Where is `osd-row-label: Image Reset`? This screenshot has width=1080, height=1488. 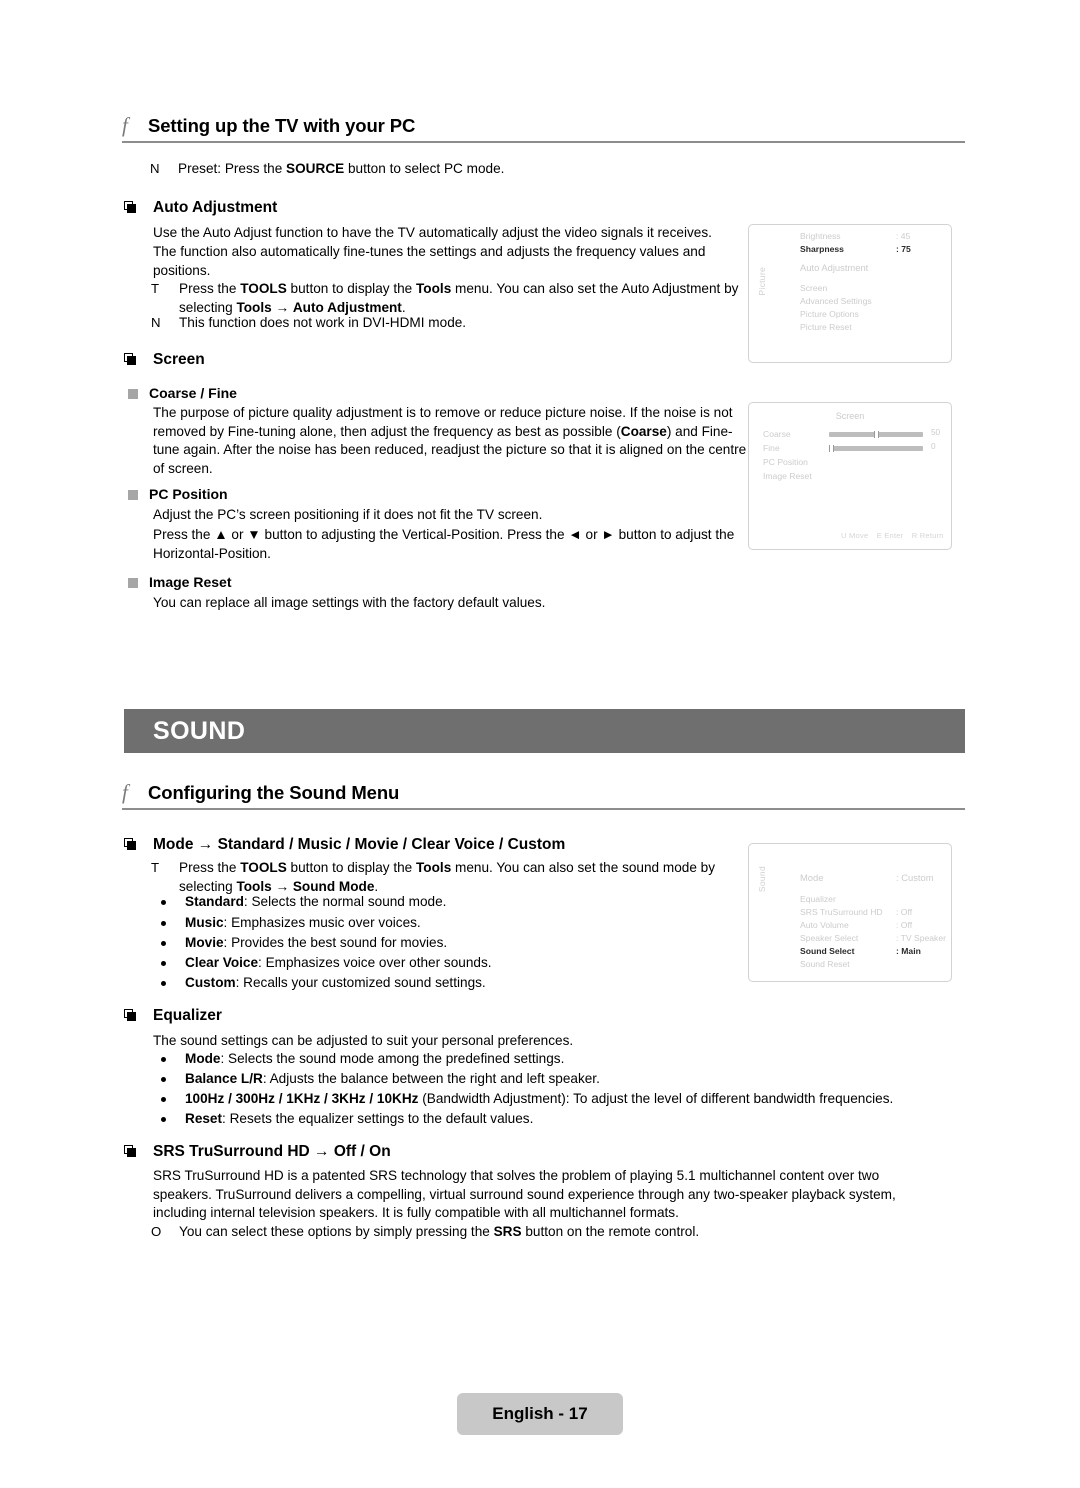
osd-row-label: Image Reset is located at coordinates (787, 476).